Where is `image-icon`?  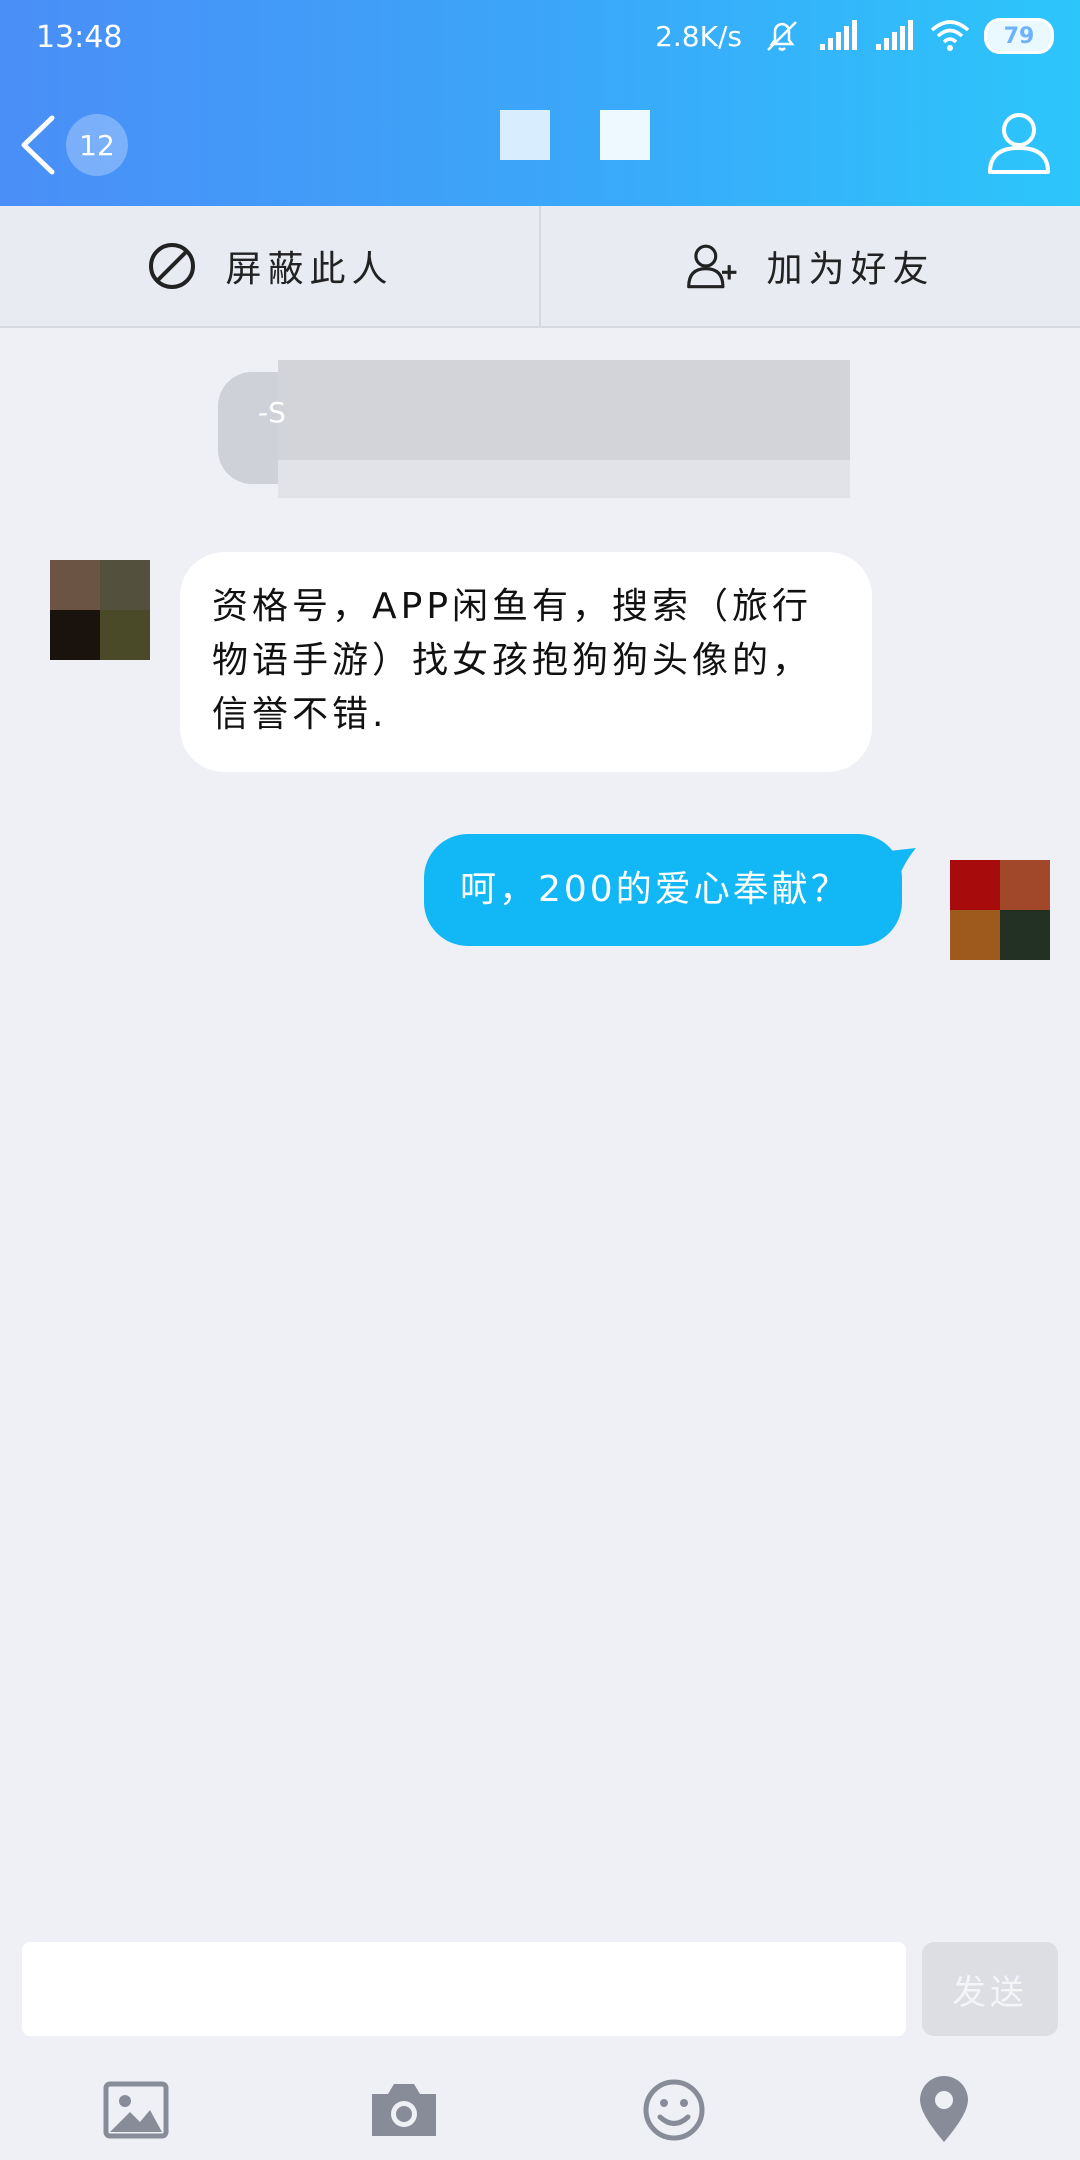 image-icon is located at coordinates (136, 2110).